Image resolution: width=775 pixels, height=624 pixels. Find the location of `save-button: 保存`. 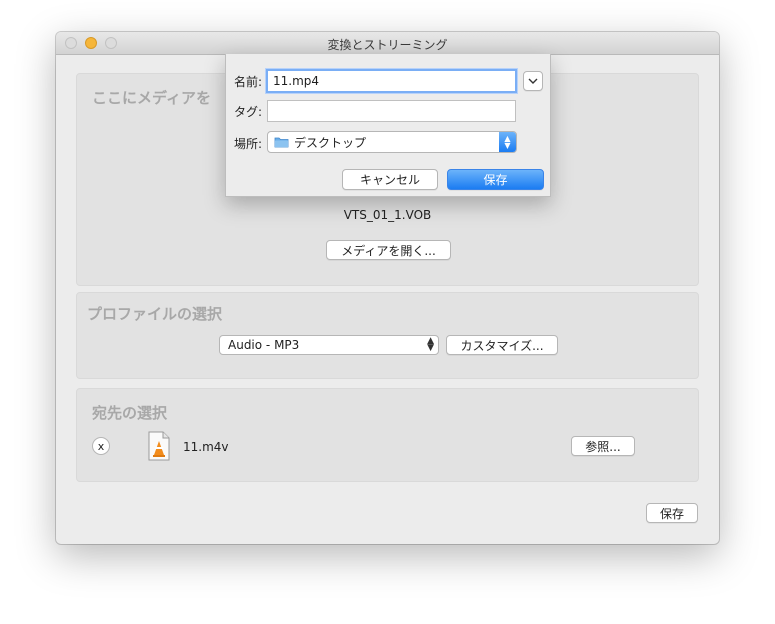

save-button: 保存 is located at coordinates (672, 513).